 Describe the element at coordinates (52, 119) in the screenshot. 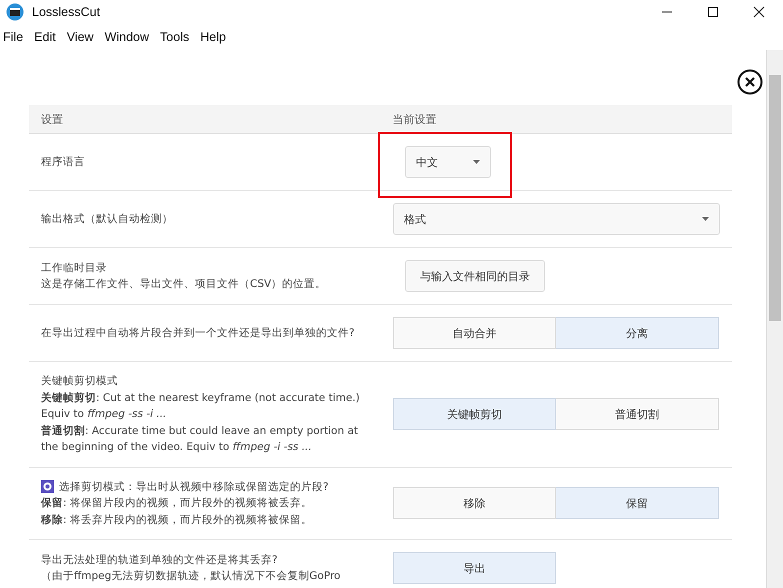

I see `column-header: 设置` at that location.